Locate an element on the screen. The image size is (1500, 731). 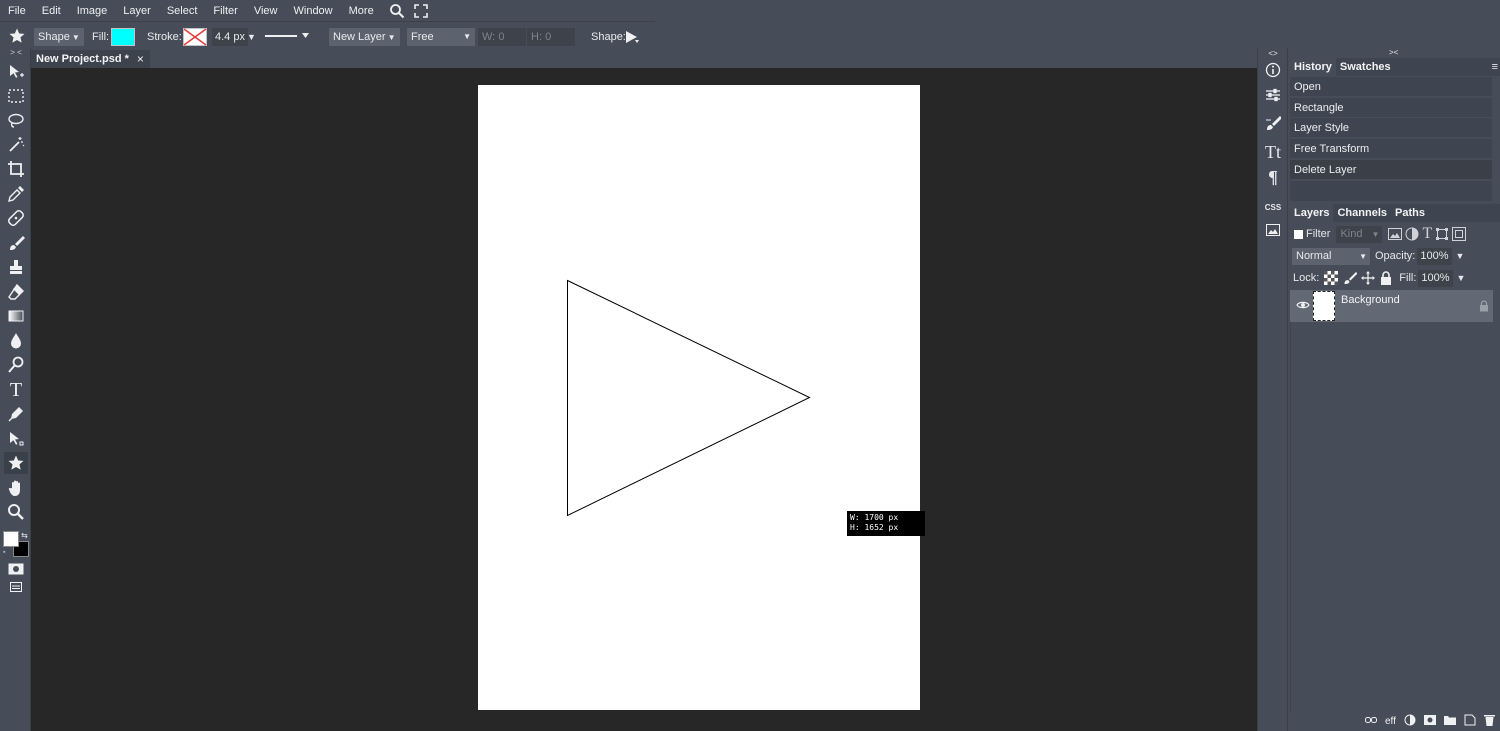
tab-swatches: Swatches is located at coordinates (1365, 67).